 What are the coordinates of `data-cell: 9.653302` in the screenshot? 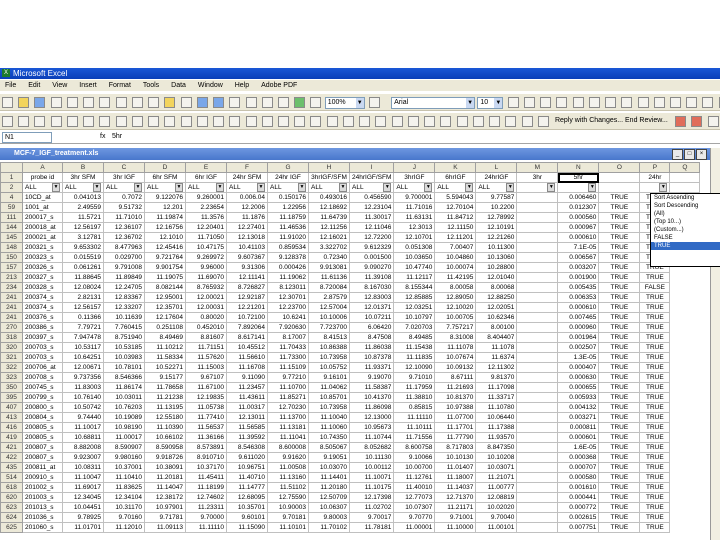 It's located at (83, 247).